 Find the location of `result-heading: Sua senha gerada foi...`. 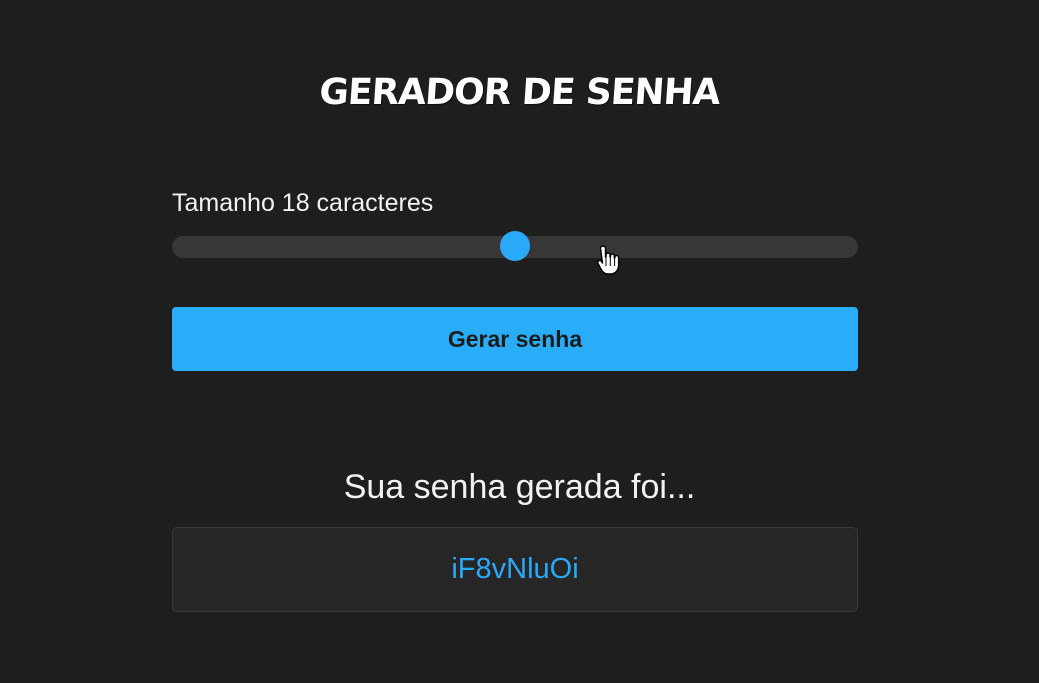

result-heading: Sua senha gerada foi... is located at coordinates (519, 487).